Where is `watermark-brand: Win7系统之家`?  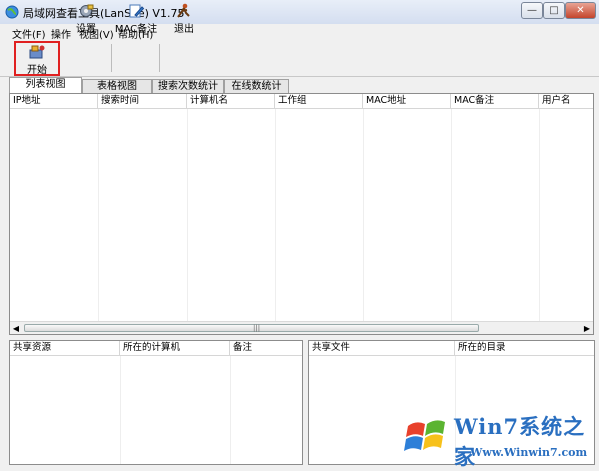
watermark-brand: Win7系统之家 is located at coordinates (520, 441).